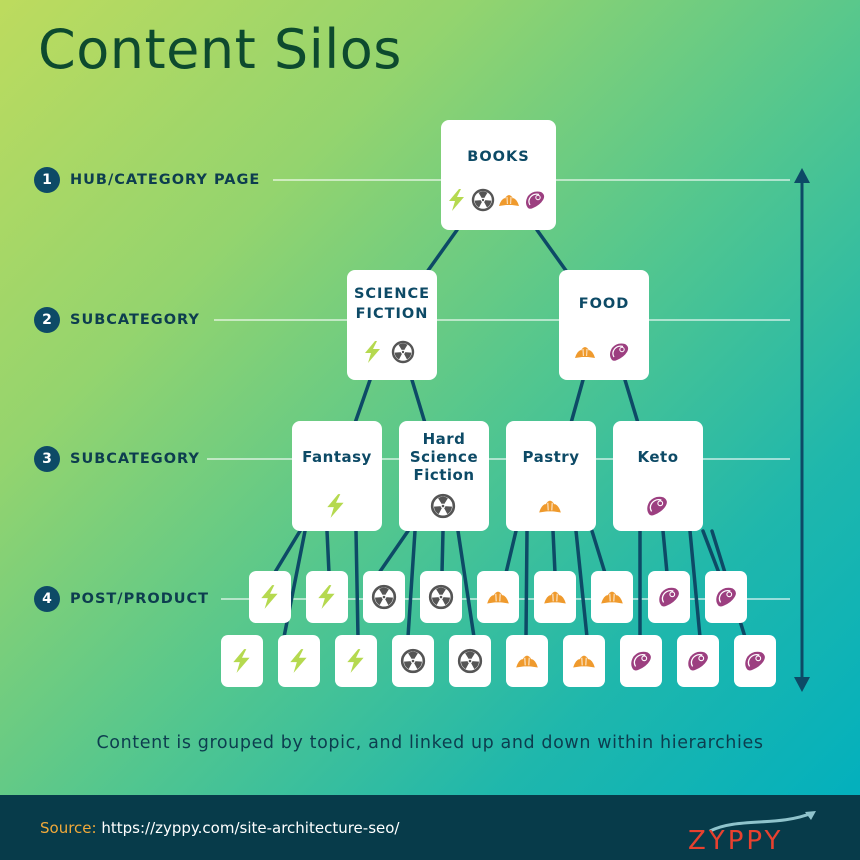  Describe the element at coordinates (392, 325) in the screenshot. I see `subcategory-box-science-fiction: SCIENCE FICTION` at that location.